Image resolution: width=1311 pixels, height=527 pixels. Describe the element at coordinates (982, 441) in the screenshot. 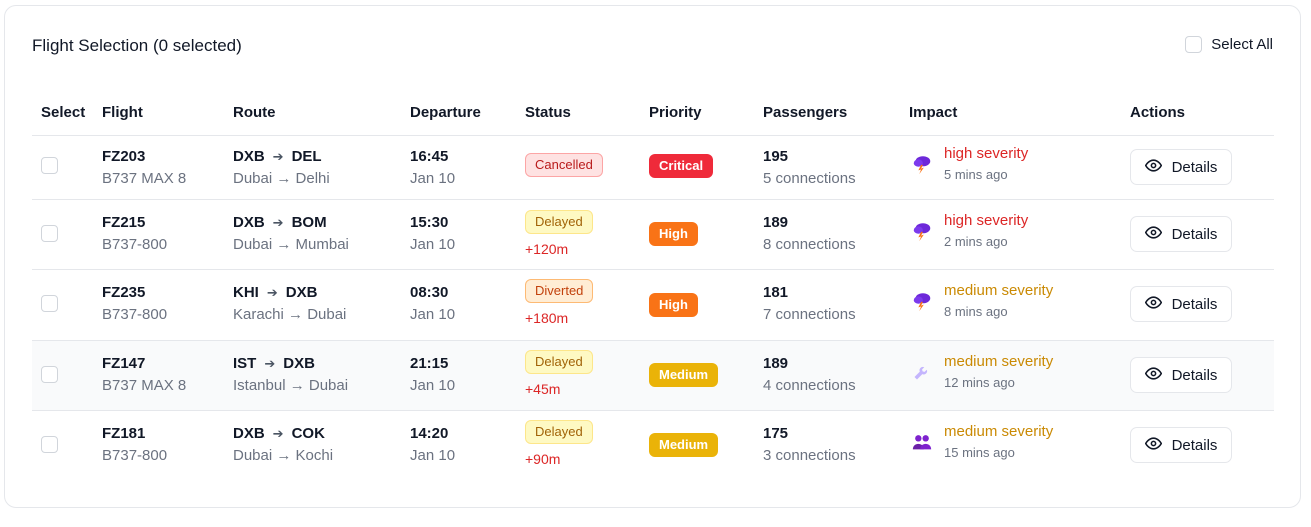

I see `impact-cell: medium severity 15 mins ago` at that location.